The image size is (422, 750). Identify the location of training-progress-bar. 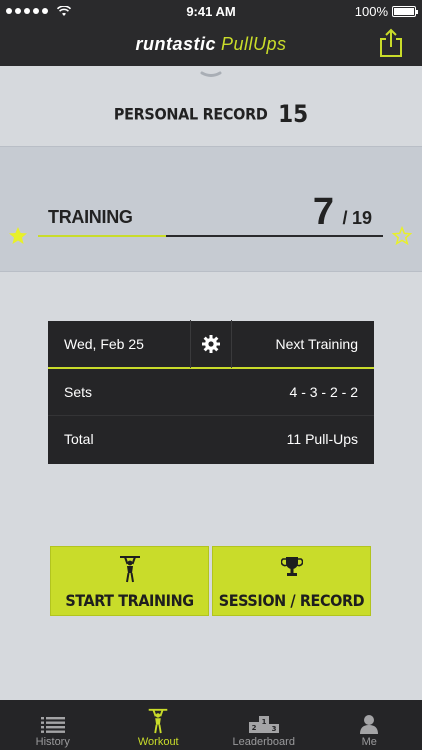
(210, 236).